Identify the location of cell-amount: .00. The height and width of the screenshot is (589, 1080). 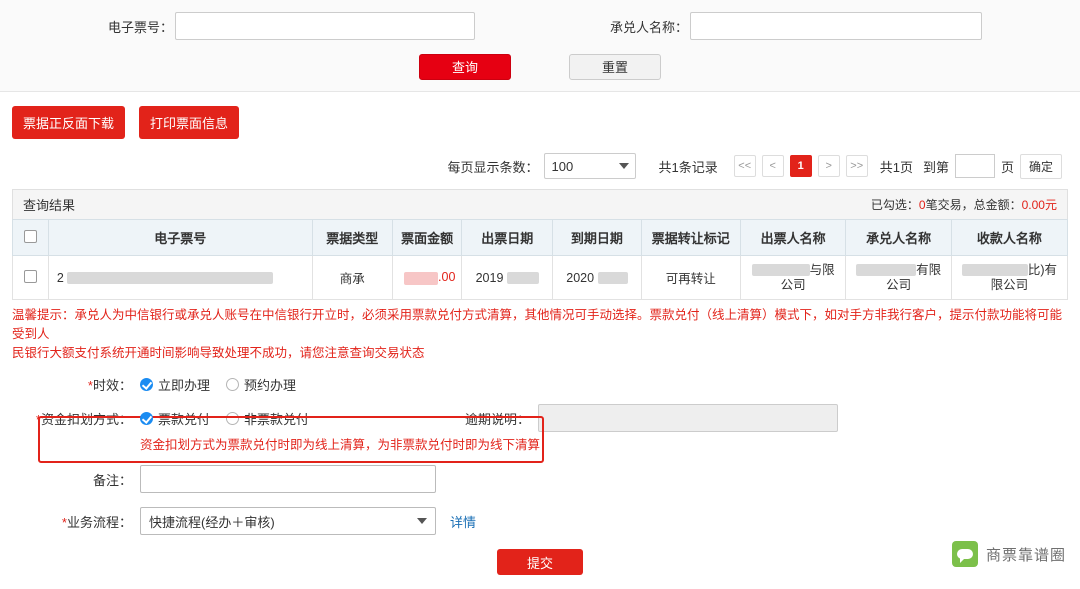
(427, 277).